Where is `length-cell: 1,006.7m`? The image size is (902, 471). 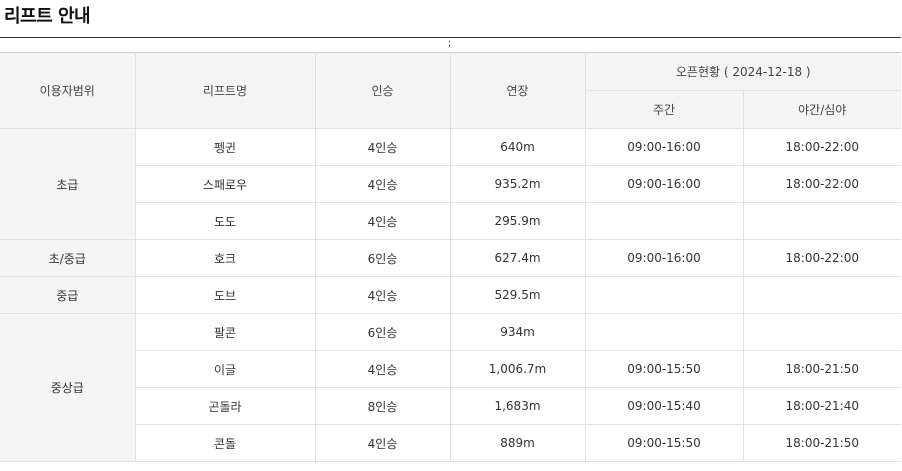 length-cell: 1,006.7m is located at coordinates (518, 369).